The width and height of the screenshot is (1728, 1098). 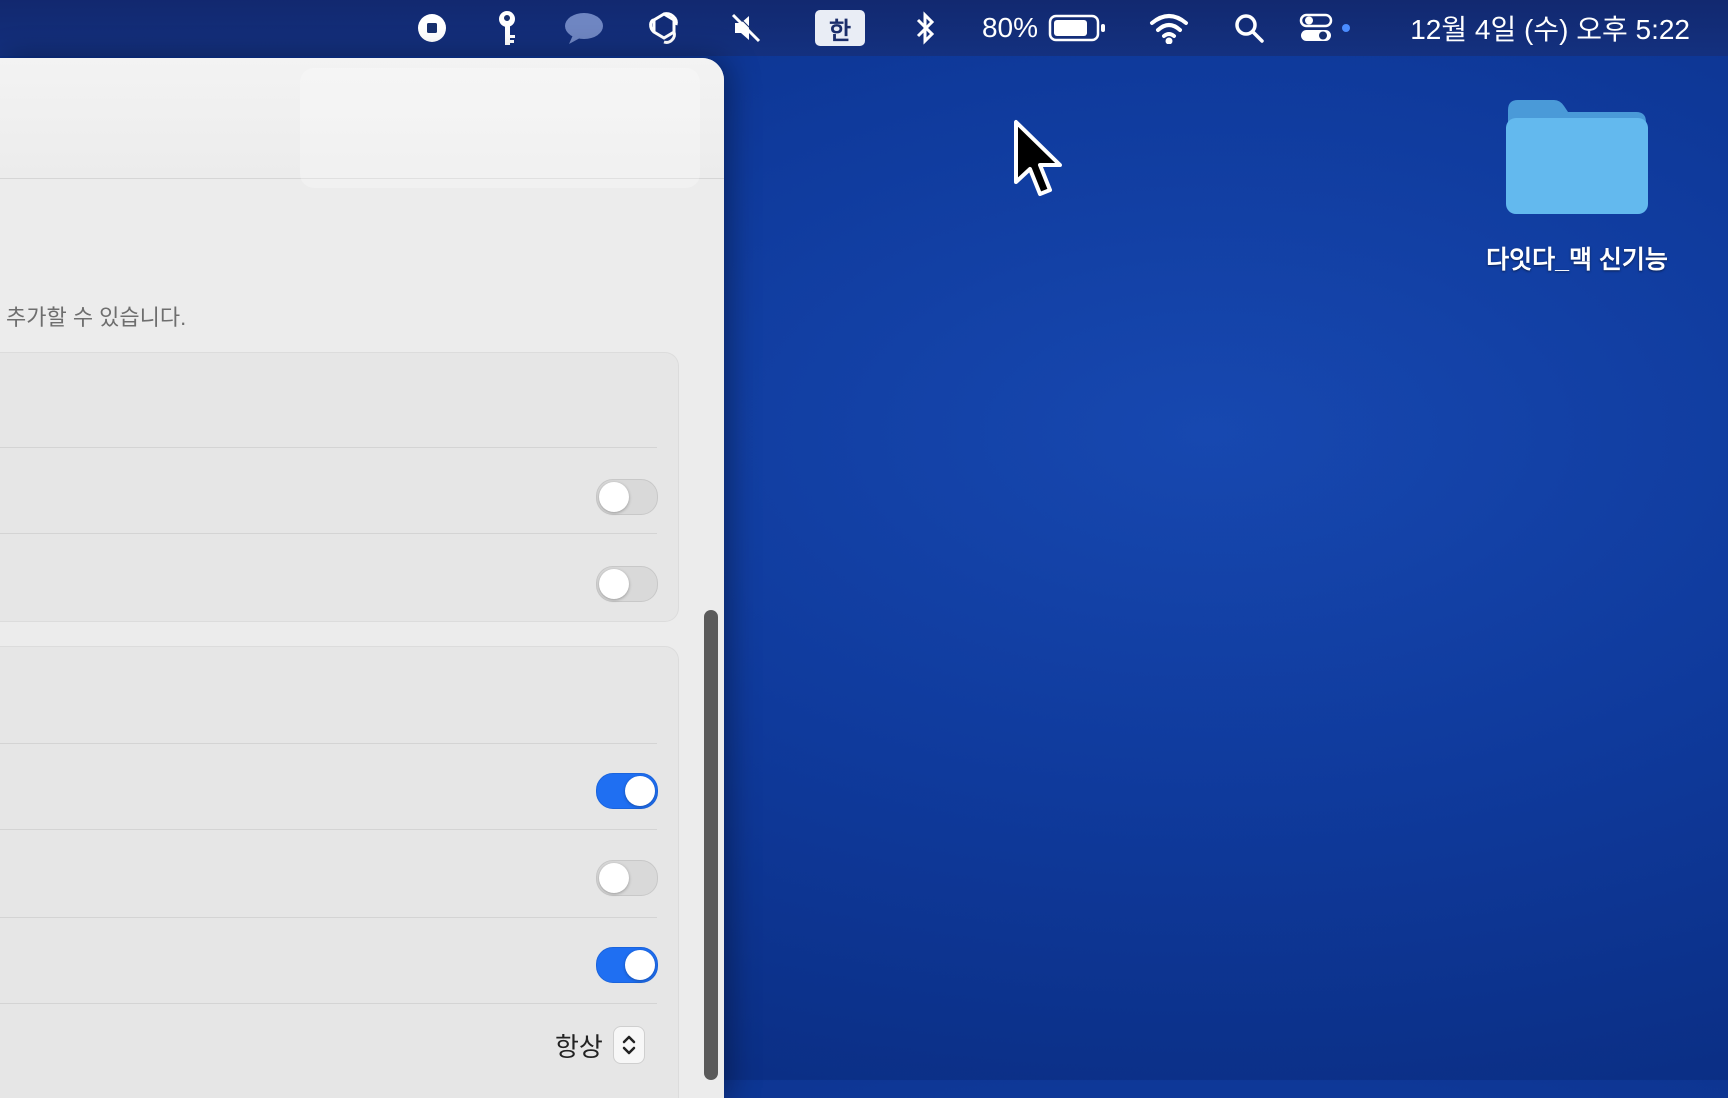 What do you see at coordinates (1346, 28) in the screenshot?
I see `notification-dot` at bounding box center [1346, 28].